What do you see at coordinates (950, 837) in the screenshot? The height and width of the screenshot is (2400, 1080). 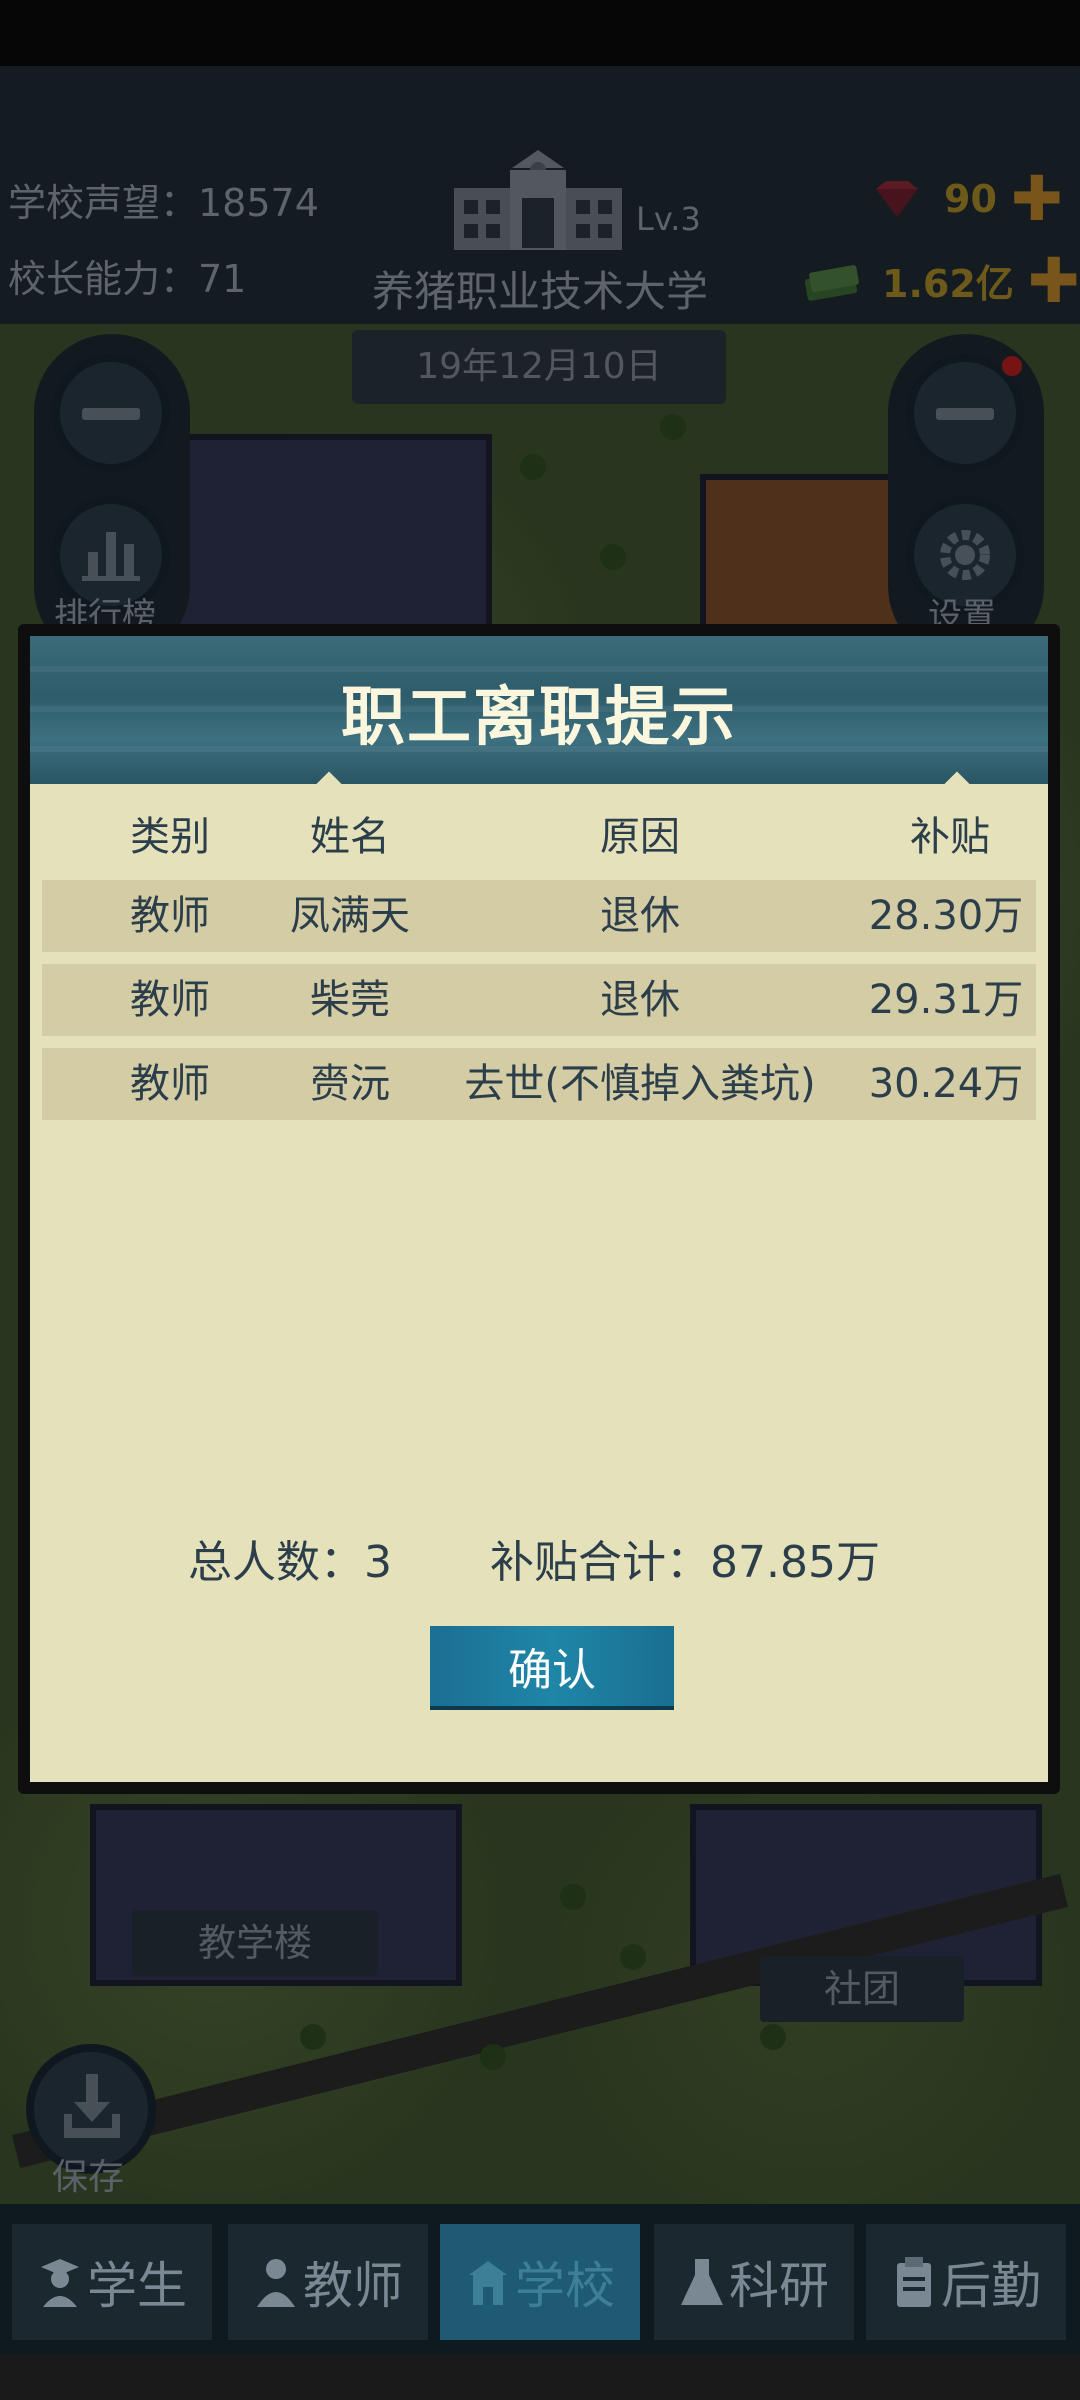 I see `column-header-subsidy: 补贴` at bounding box center [950, 837].